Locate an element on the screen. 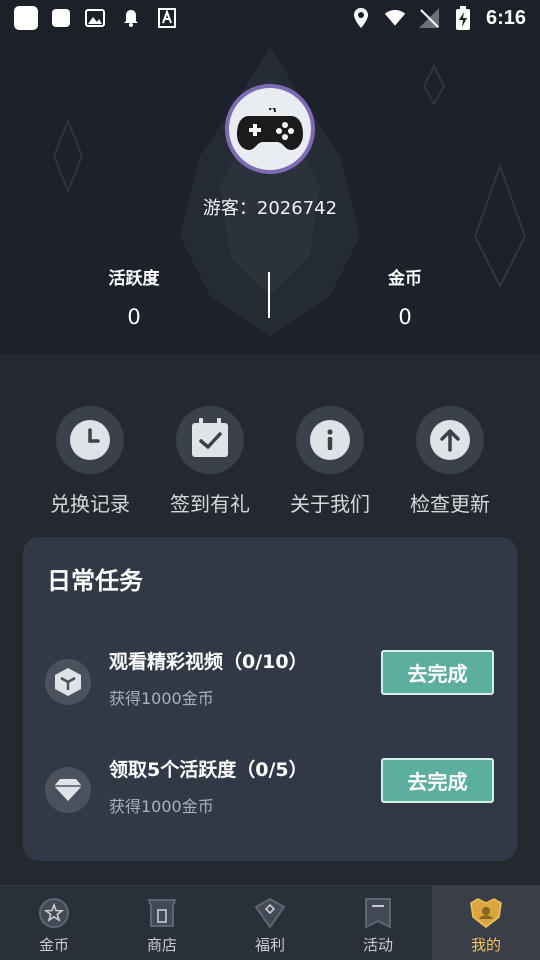  guest-id: 游客：2026742 is located at coordinates (270, 208).